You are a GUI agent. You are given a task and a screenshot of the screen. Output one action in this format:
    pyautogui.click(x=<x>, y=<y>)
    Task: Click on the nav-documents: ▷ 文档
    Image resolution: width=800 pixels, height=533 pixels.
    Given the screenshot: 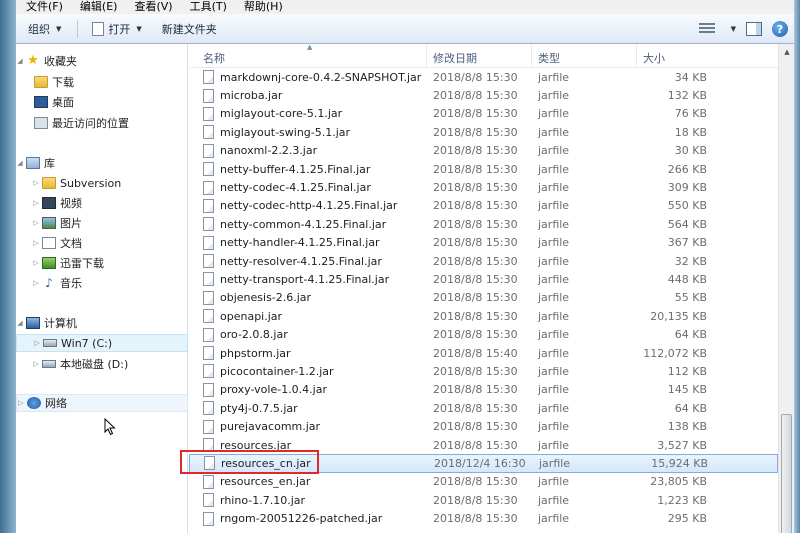 What is the action you would take?
    pyautogui.click(x=102, y=243)
    